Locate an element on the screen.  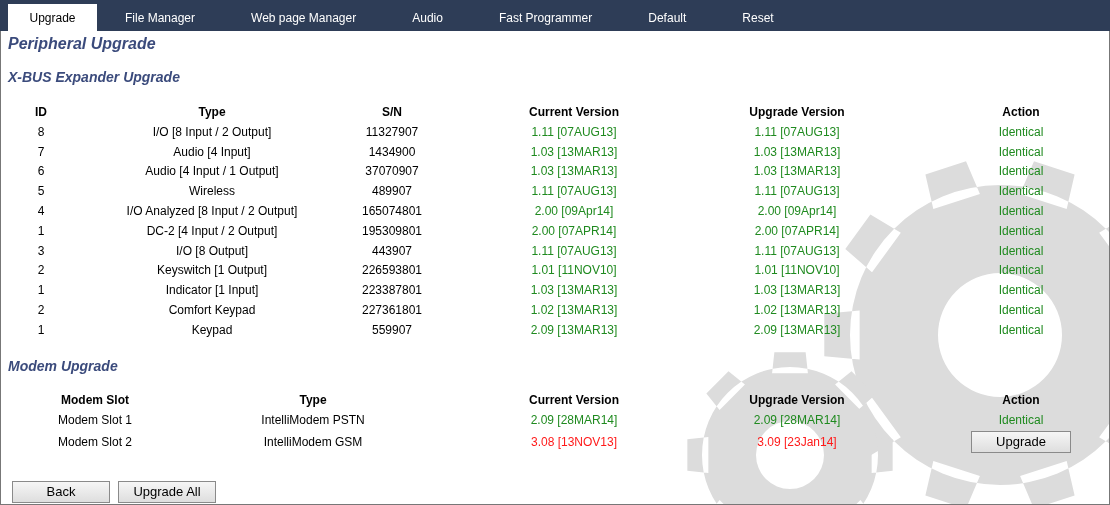
table-cell: Comfort Keypad is located at coordinates (212, 310).